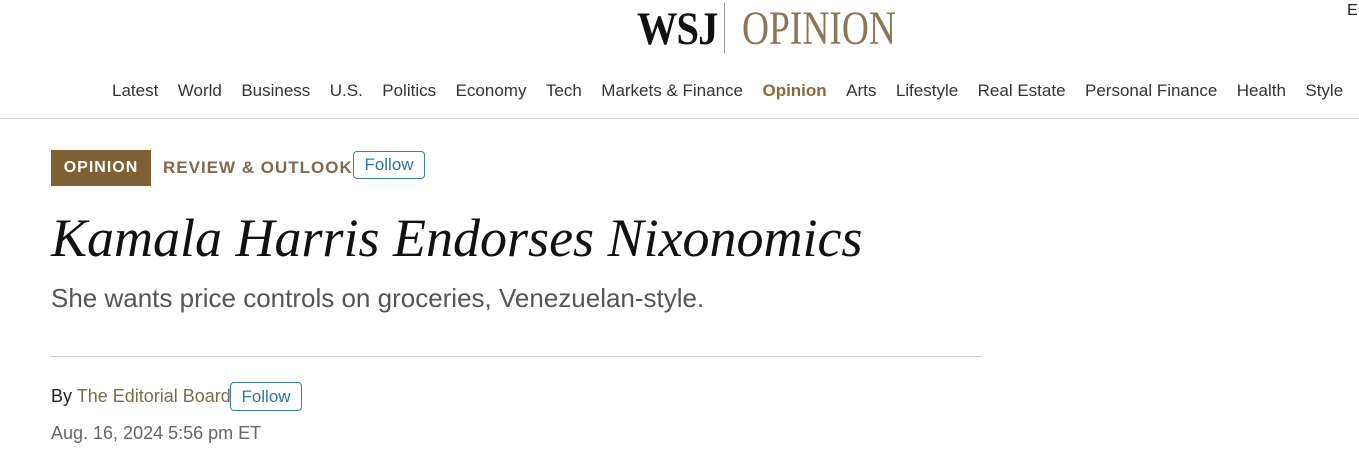 The image size is (1359, 457). I want to click on nav-item-tech: Tech, so click(564, 91).